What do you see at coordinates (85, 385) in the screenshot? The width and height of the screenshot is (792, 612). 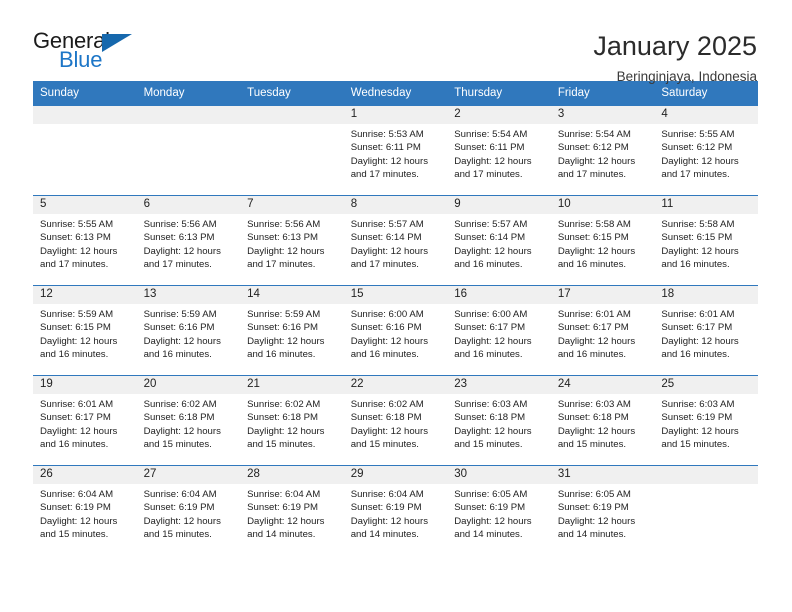 I see `day-number: 19` at bounding box center [85, 385].